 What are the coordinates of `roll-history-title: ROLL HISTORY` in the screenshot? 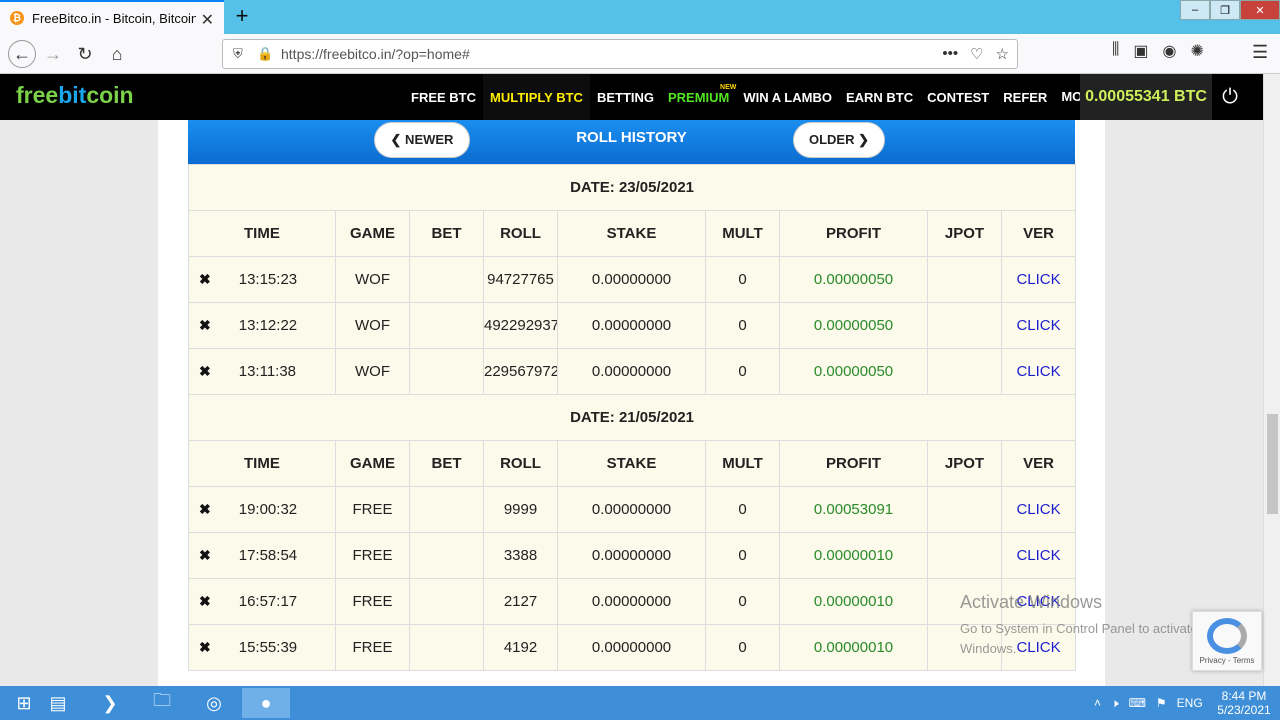 It's located at (631, 137).